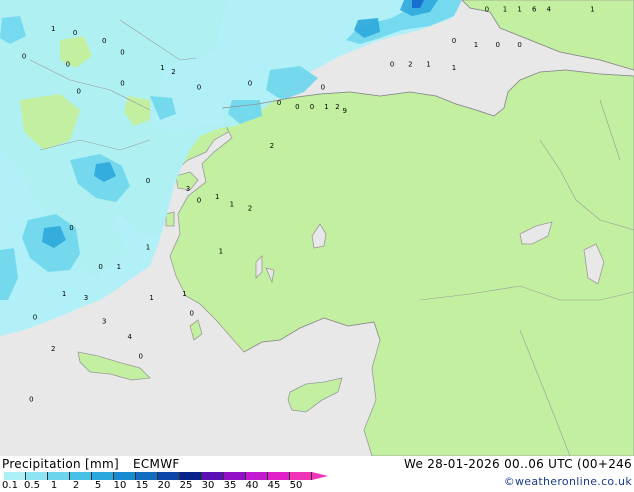 This screenshot has width=634, height=492. What do you see at coordinates (142, 485) in the screenshot?
I see `scale-tick-label: 15` at bounding box center [142, 485].